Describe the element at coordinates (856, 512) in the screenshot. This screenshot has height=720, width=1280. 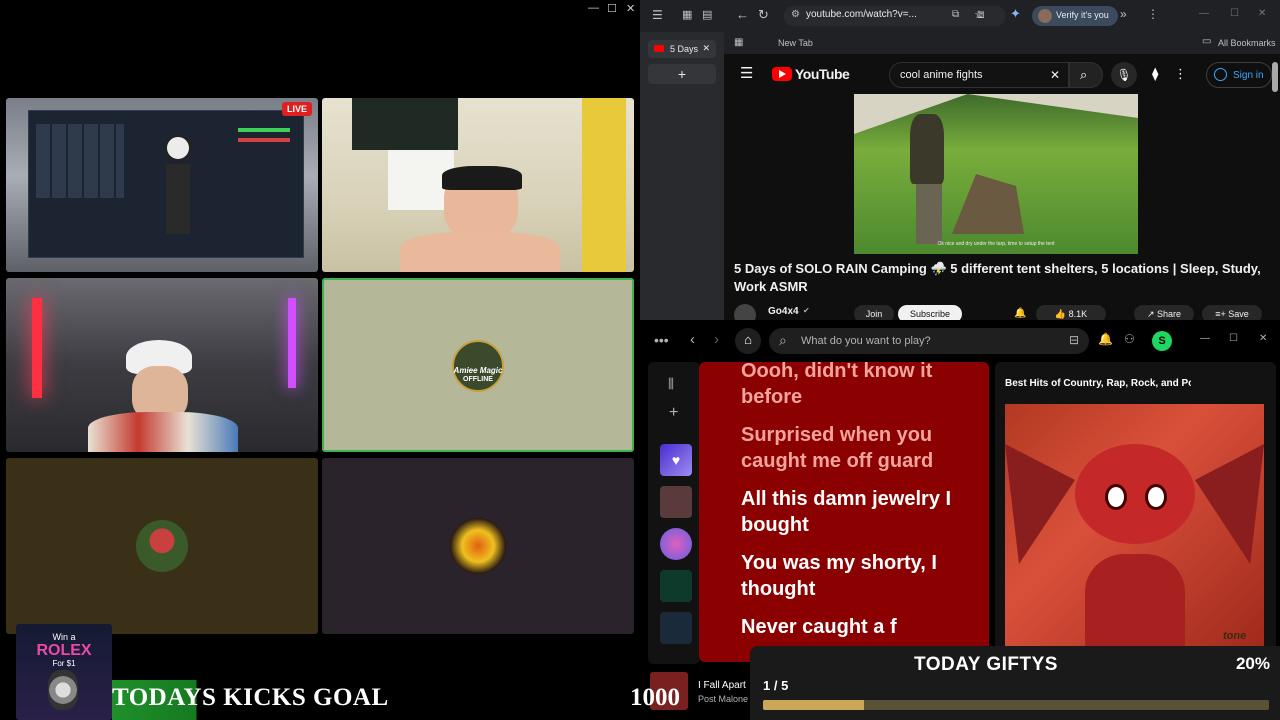
I see `lyric-line: All this damn jewelry I bought` at that location.